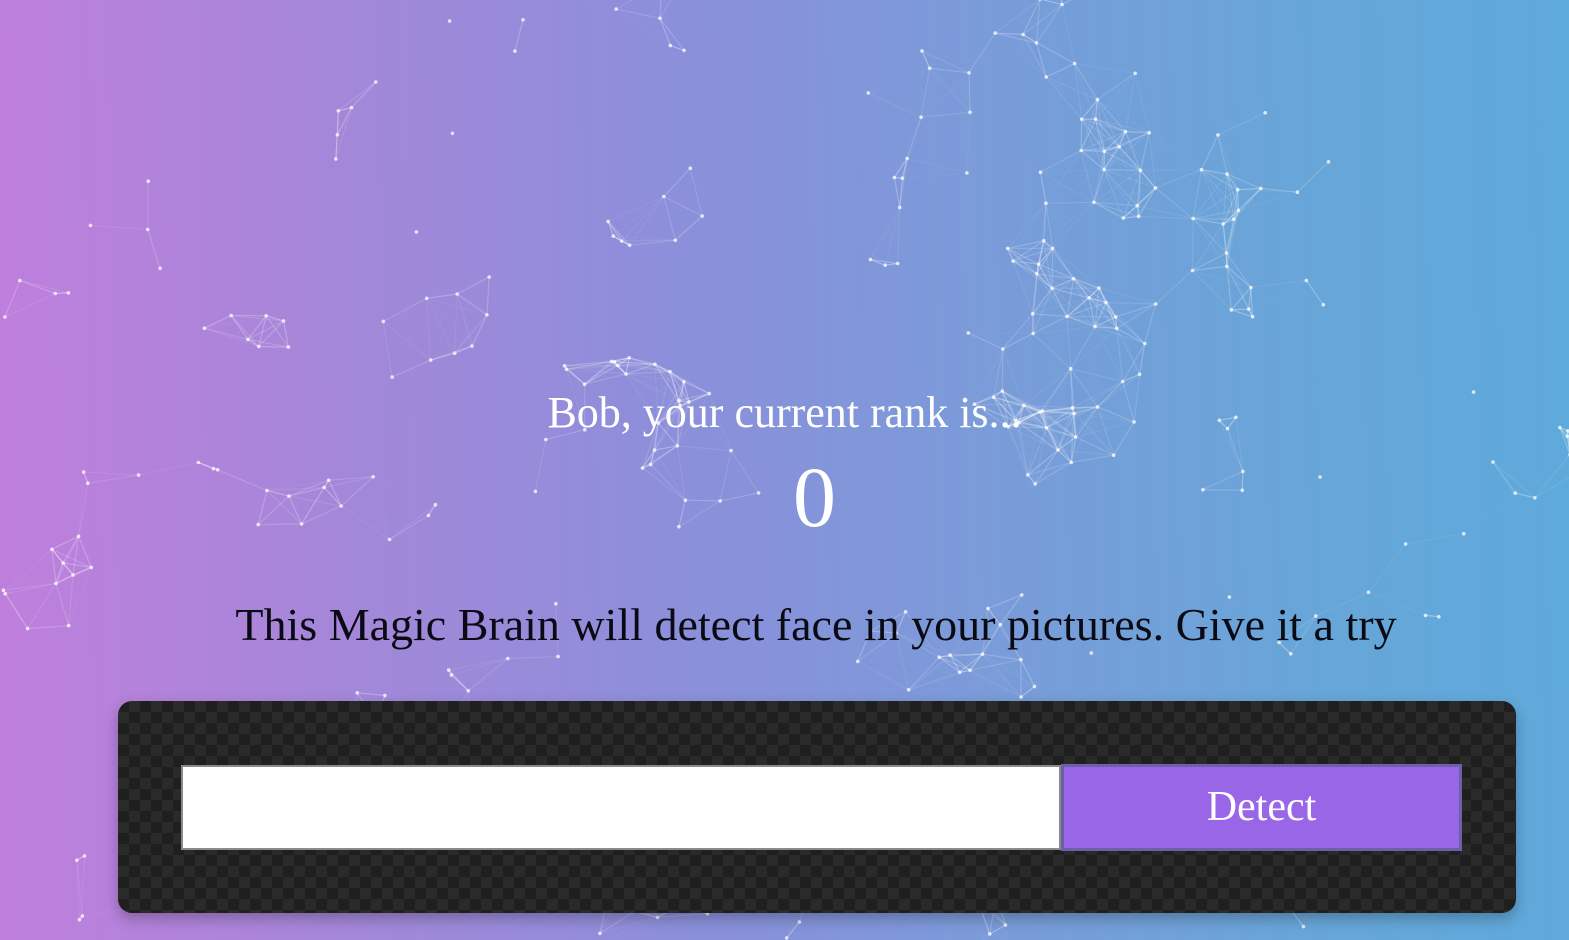 This screenshot has width=1569, height=940. I want to click on rank-value: 0, so click(814, 497).